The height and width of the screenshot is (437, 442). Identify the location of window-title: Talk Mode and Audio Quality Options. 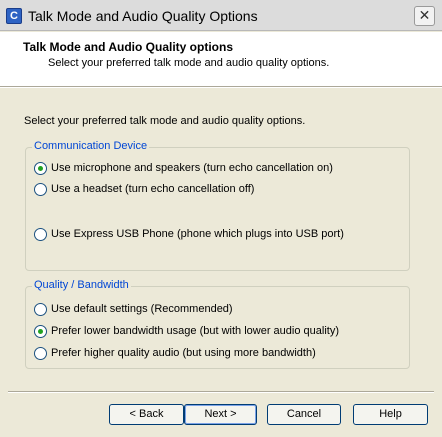
(143, 16).